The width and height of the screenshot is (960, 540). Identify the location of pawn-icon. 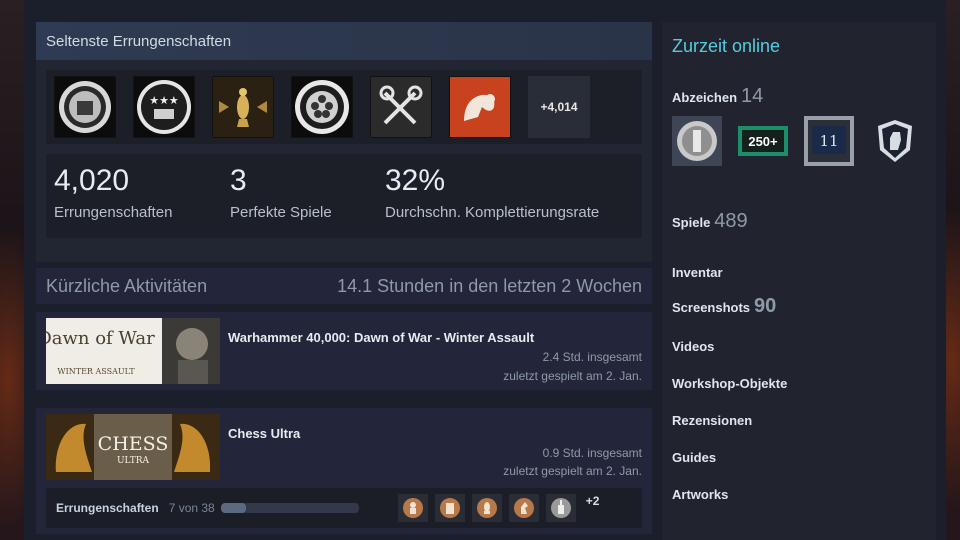
(412, 508).